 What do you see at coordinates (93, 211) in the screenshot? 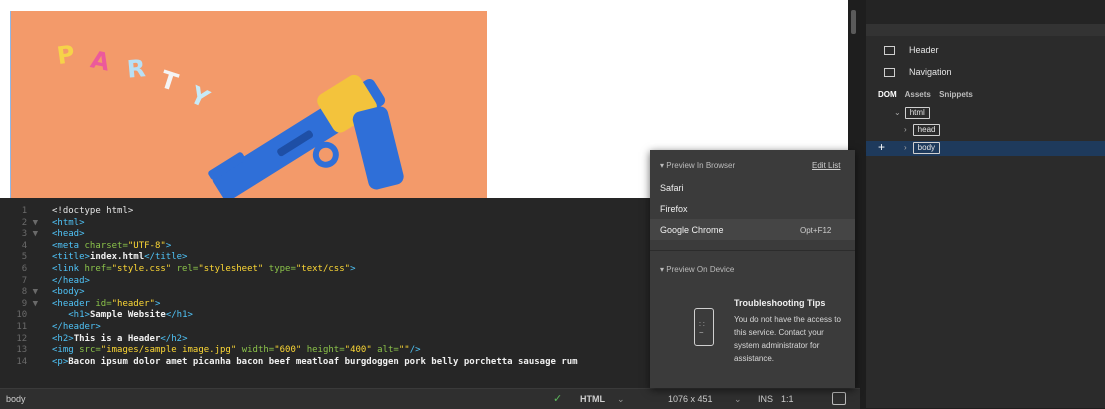
I see `code-text: <!doctype html>` at bounding box center [93, 211].